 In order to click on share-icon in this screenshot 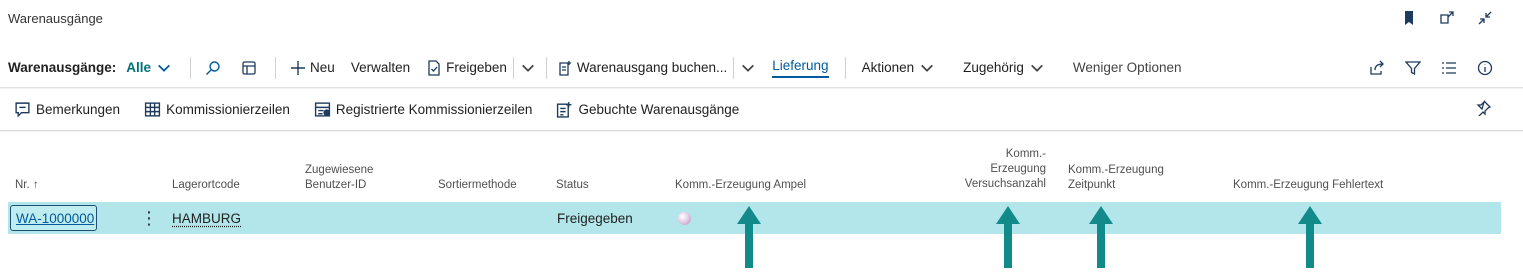, I will do `click(1377, 68)`.